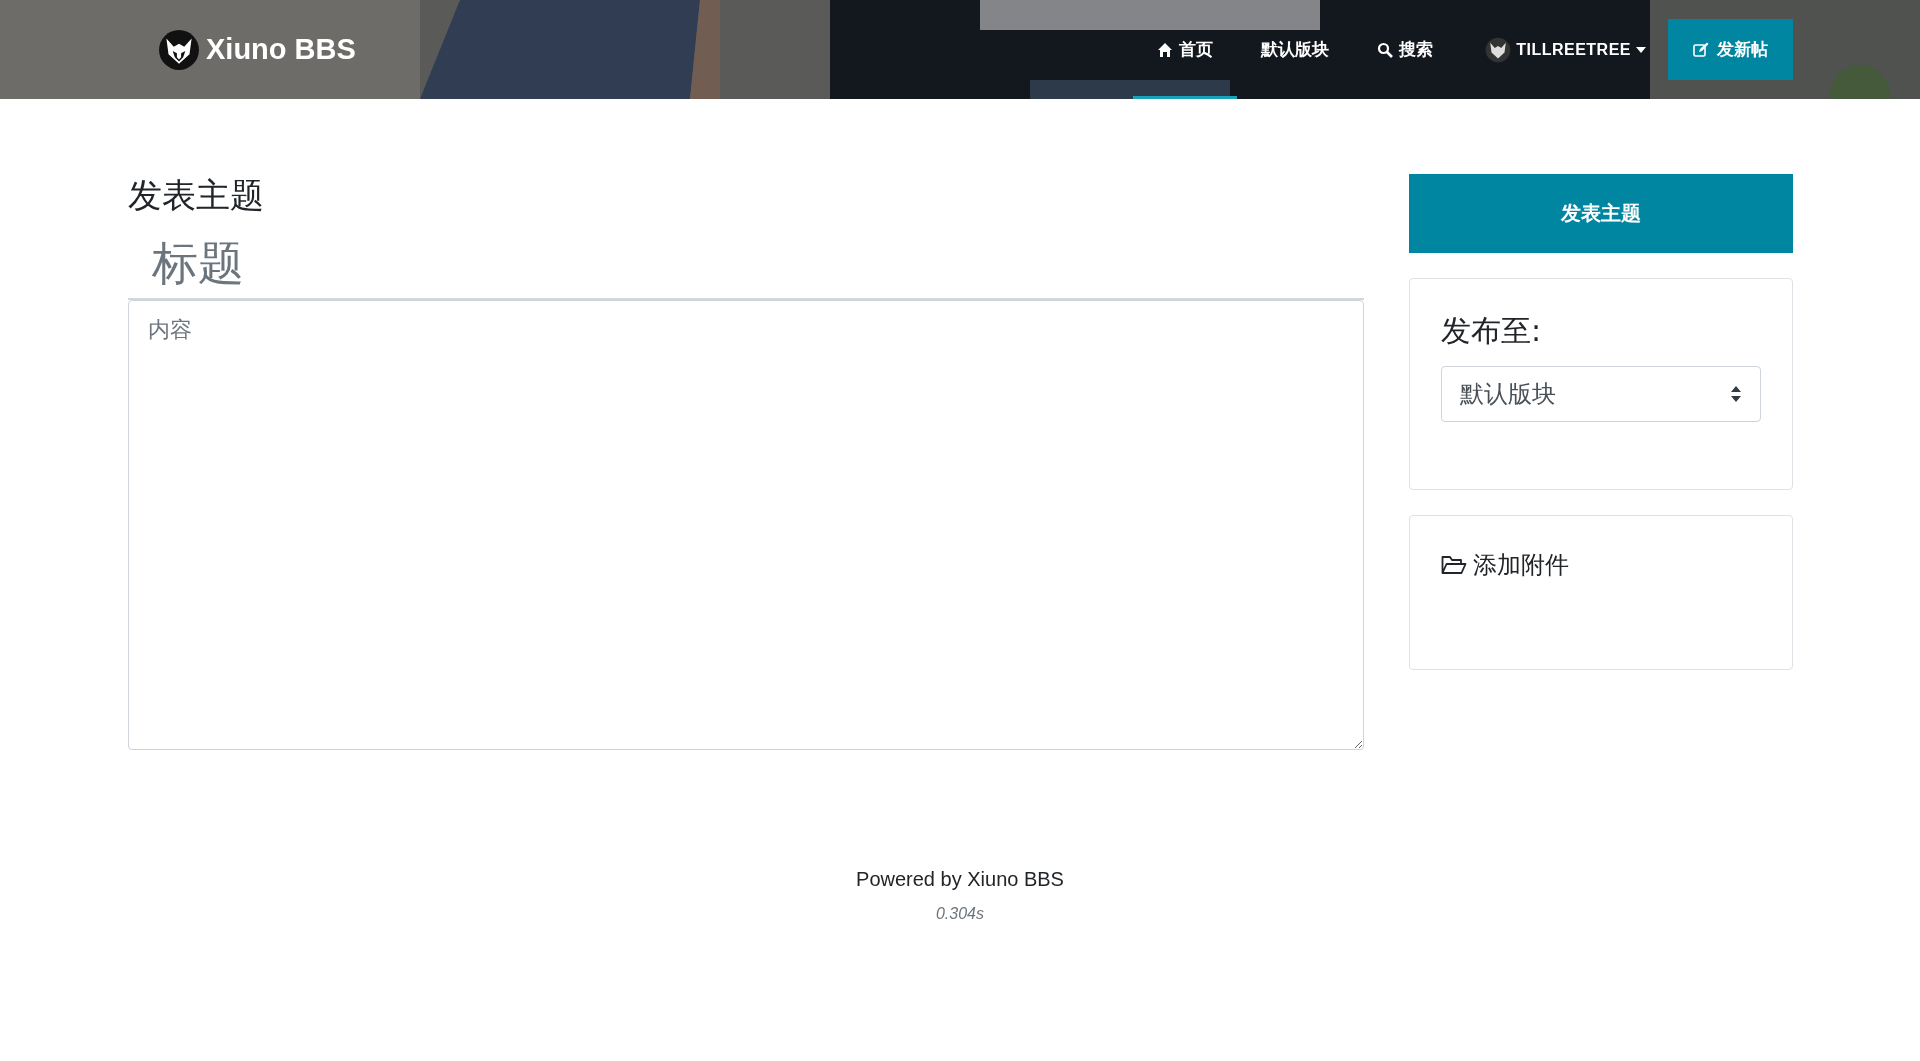 This screenshot has width=1920, height=1061. I want to click on logo-icon, so click(179, 49).